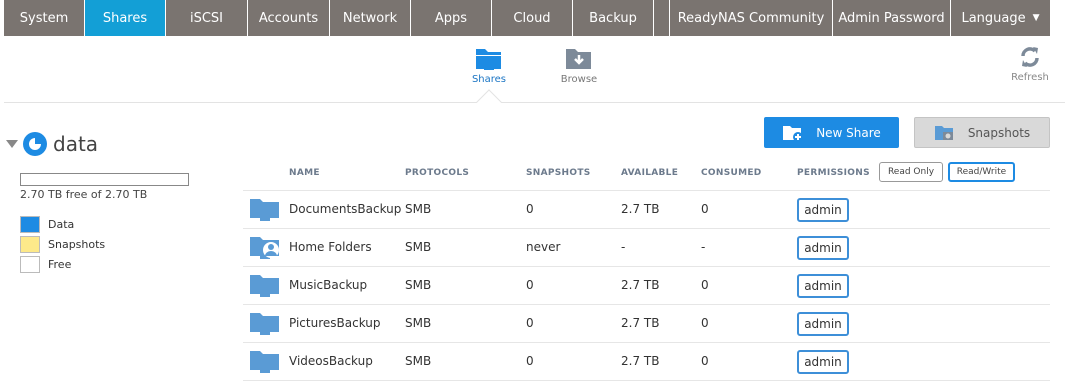  I want to click on nav-system: System, so click(44, 18).